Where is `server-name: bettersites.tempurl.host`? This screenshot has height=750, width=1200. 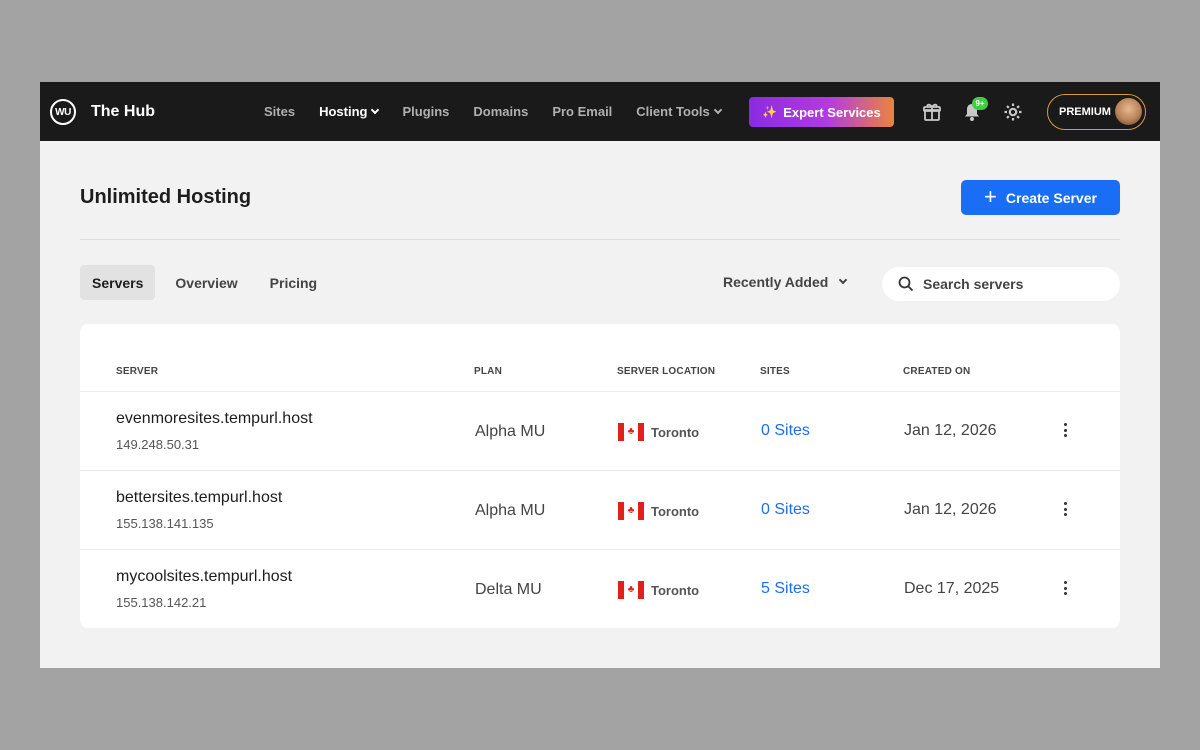
server-name: bettersites.tempurl.host is located at coordinates (199, 498).